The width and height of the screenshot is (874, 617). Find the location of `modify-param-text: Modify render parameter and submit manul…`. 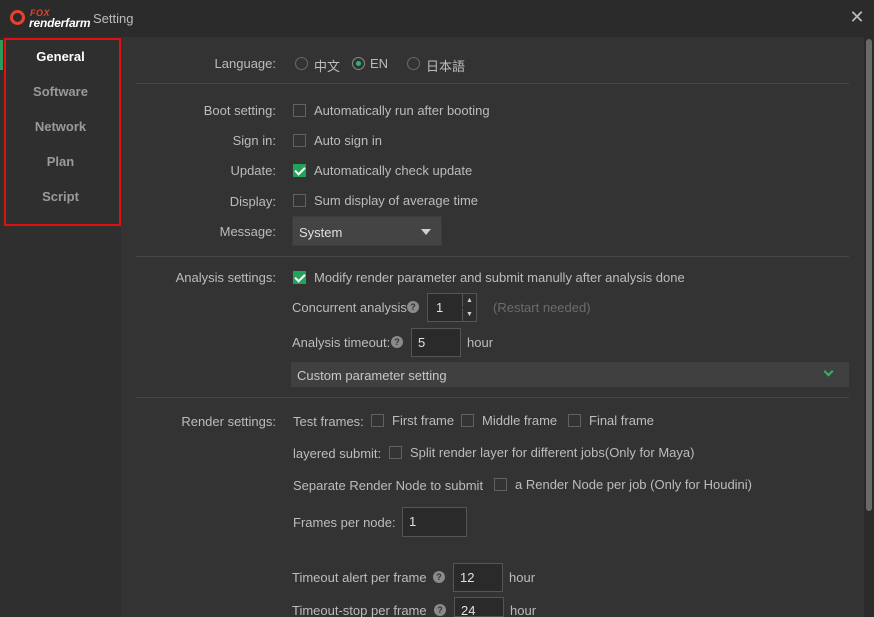

modify-param-text: Modify render parameter and submit manul… is located at coordinates (499, 277).